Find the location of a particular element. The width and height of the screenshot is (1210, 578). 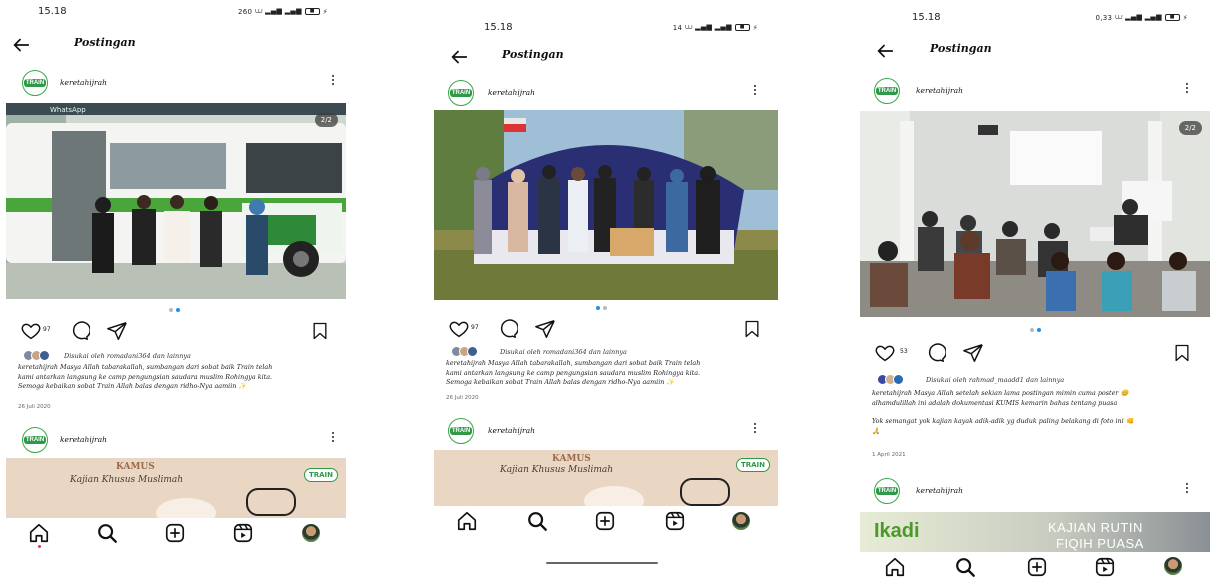

caption-line: 🙏 is located at coordinates (876, 430).